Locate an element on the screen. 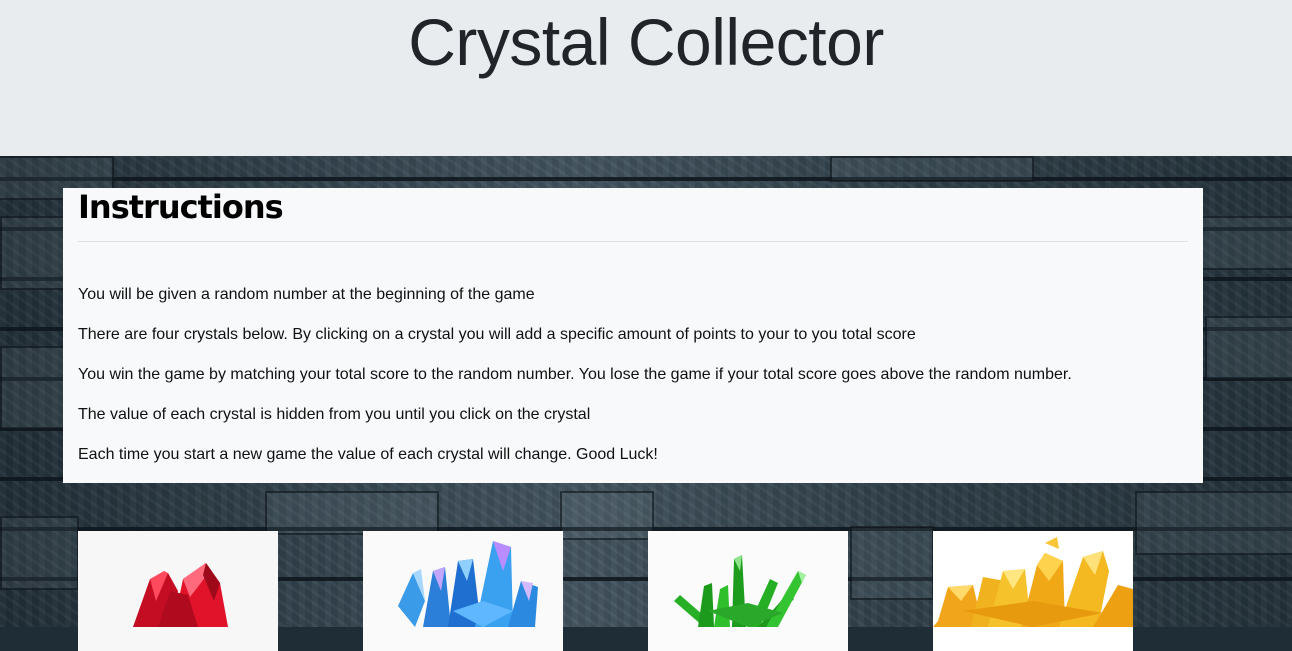  crystal-button-red is located at coordinates (178, 591).